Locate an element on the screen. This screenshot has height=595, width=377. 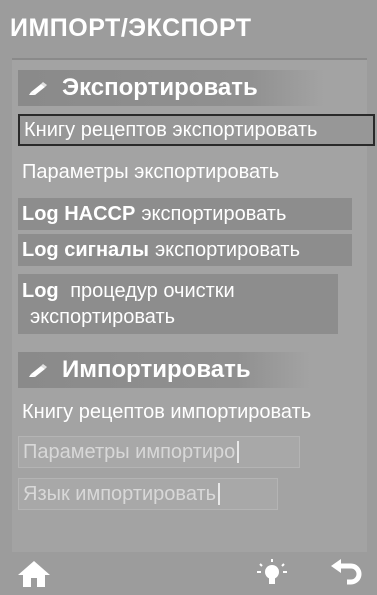
import-section-header: Импортировать is located at coordinates (164, 370).